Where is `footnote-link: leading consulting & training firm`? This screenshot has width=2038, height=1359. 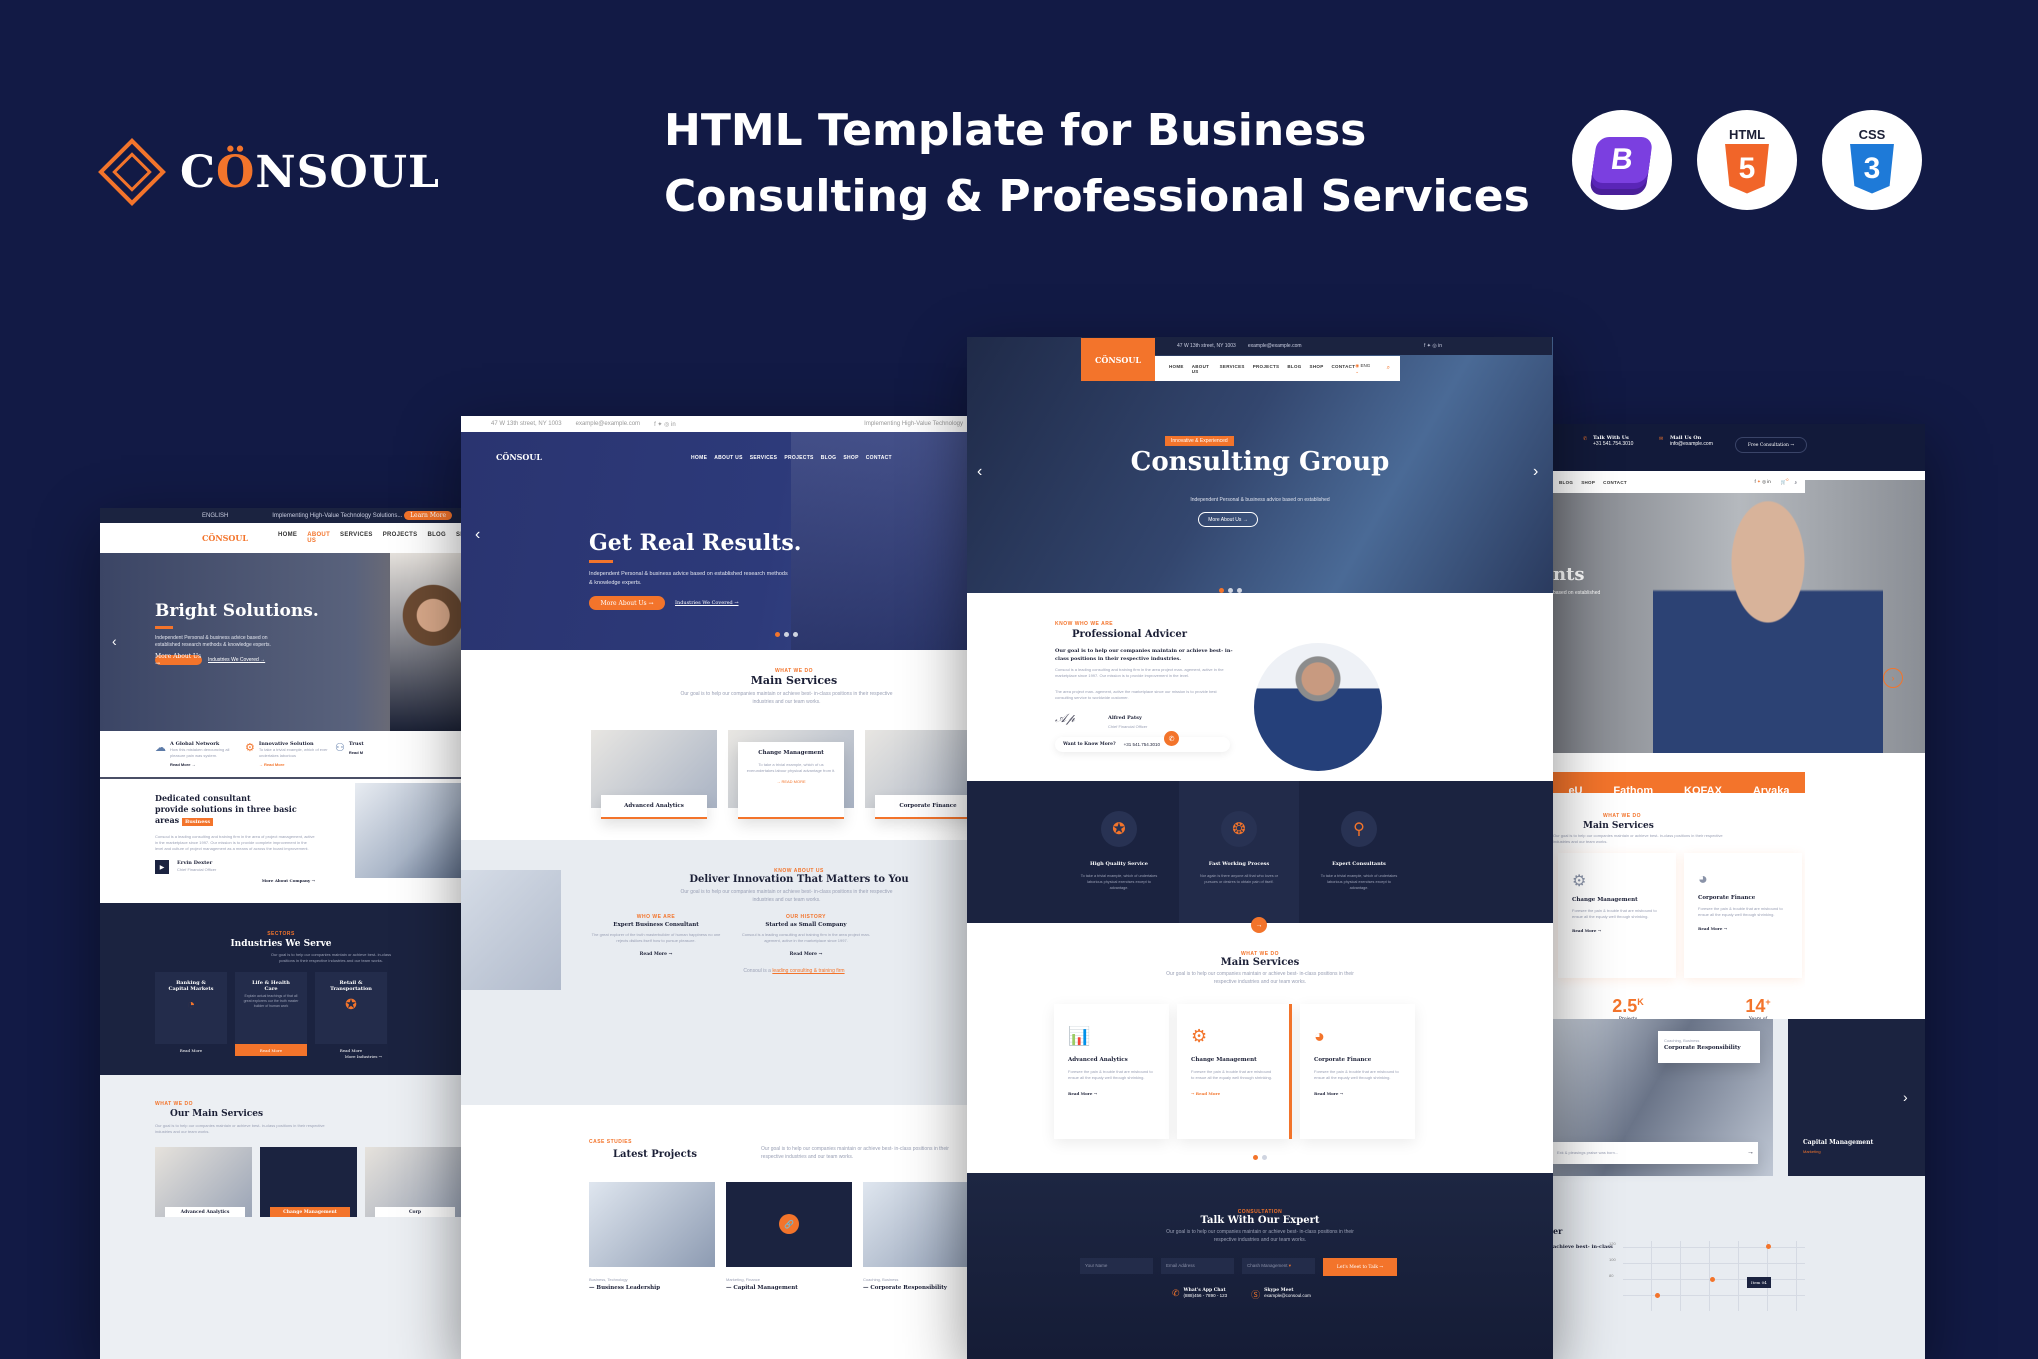
footnote-link: leading consulting & training firm is located at coordinates (808, 971).